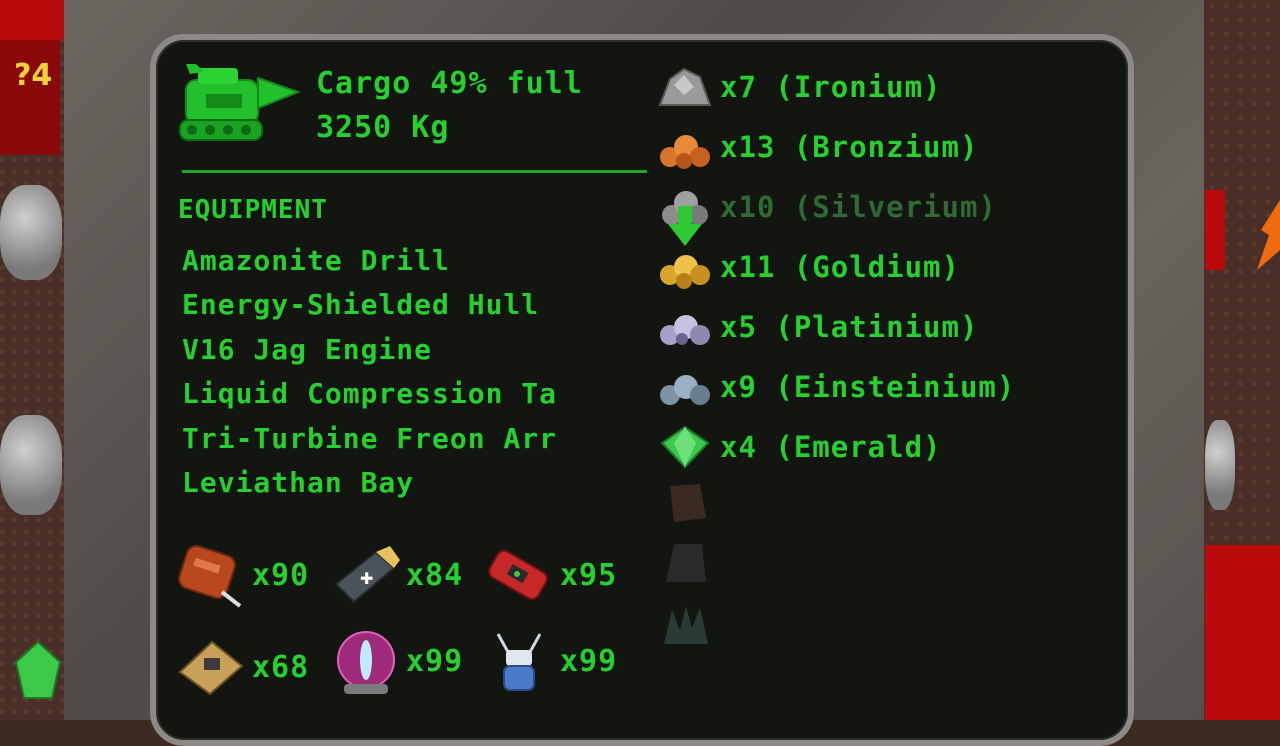 Image resolution: width=1280 pixels, height=746 pixels. Describe the element at coordinates (685, 330) in the screenshot. I see `platinium-ore-icon` at that location.